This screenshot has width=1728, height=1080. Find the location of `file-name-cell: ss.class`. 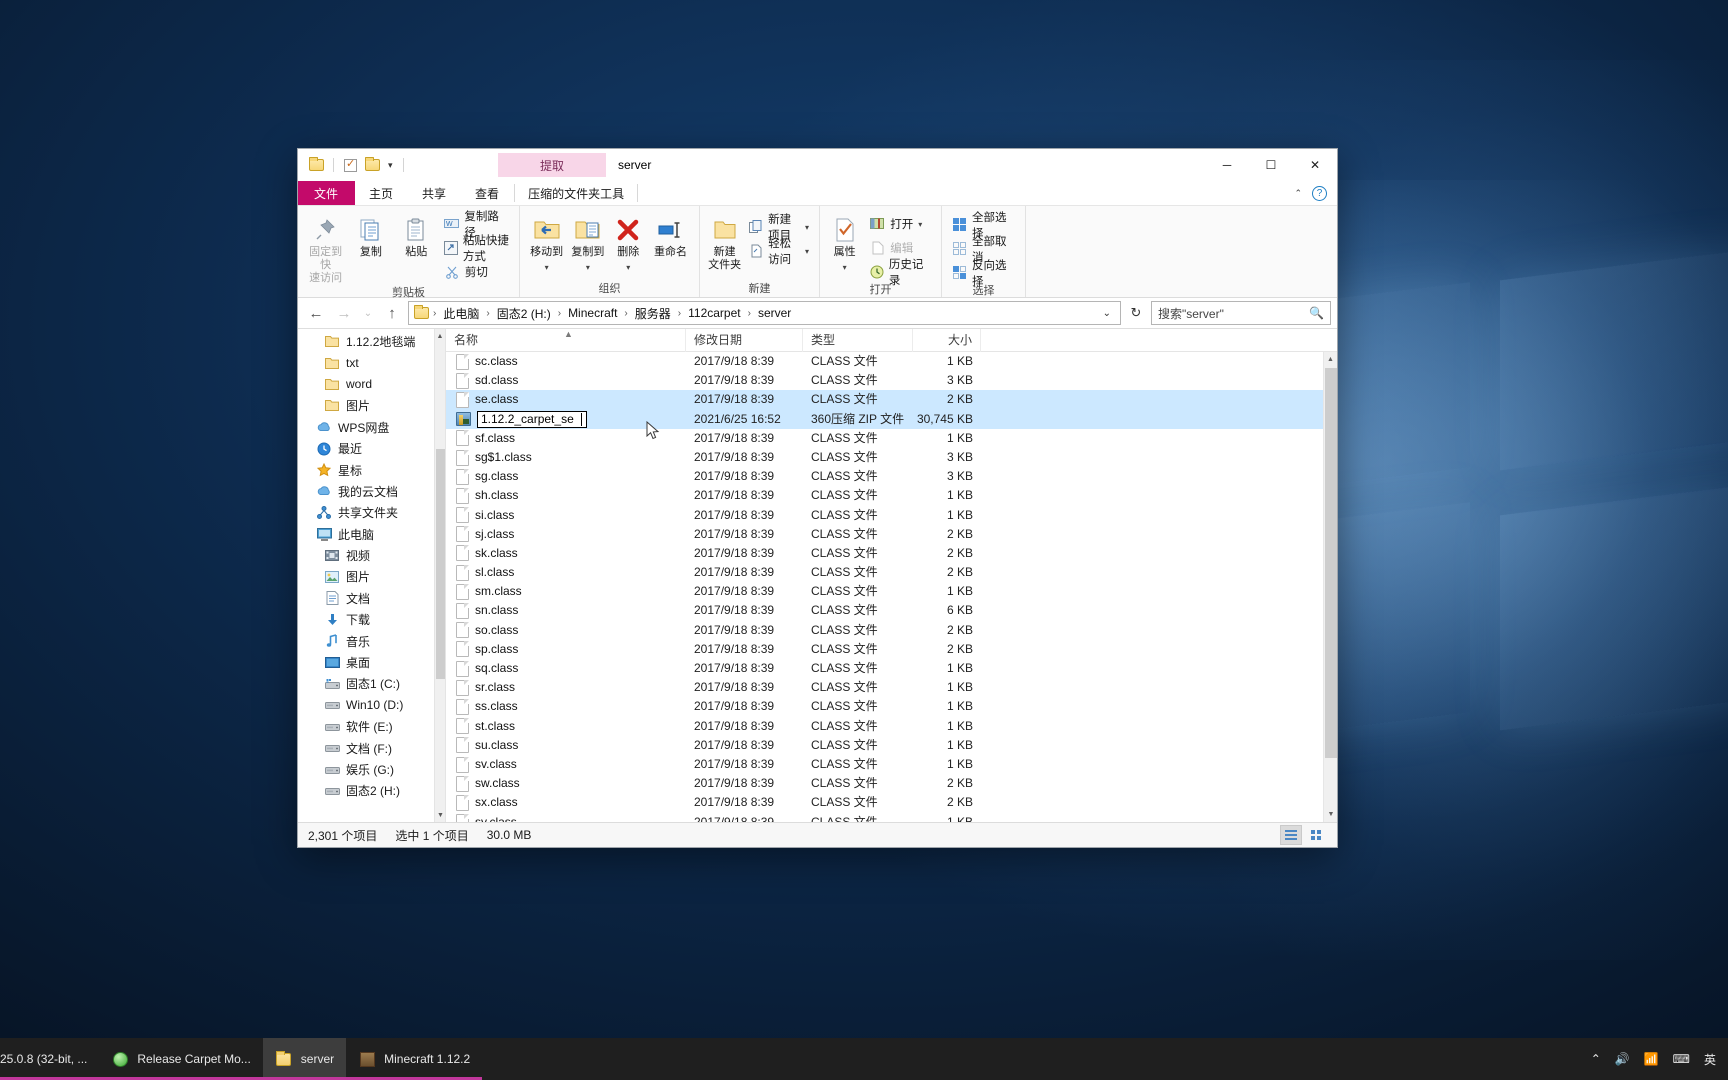

file-name-cell: ss.class is located at coordinates (566, 706).